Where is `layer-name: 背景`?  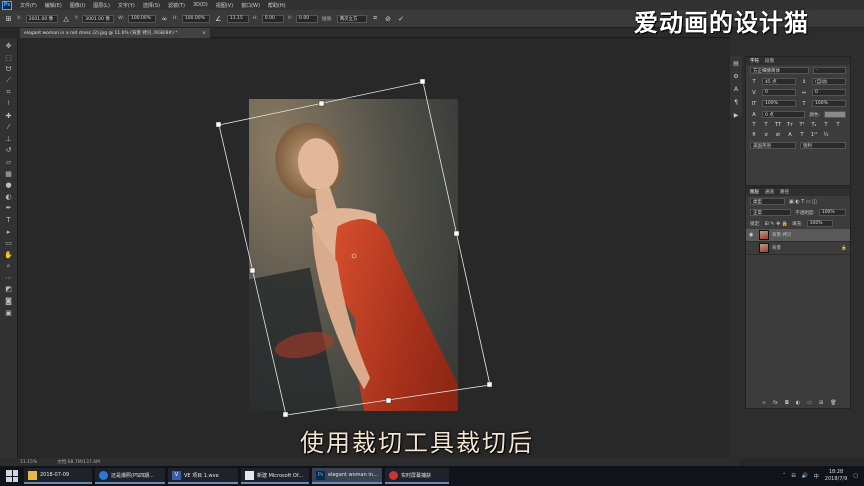
layer-name: 背景 is located at coordinates (805, 248).